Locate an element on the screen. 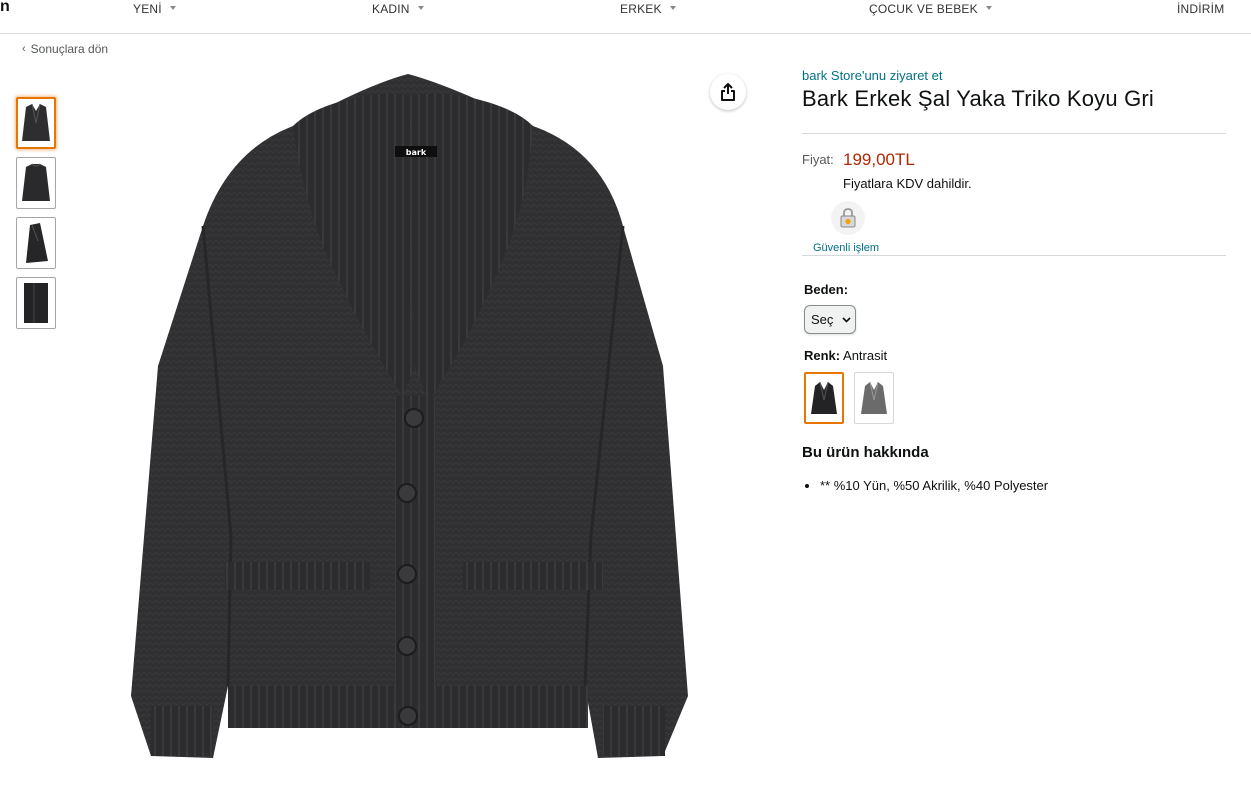  product-title: Bark Erkek Şal Yaka Triko Koyu Gri is located at coordinates (978, 98).